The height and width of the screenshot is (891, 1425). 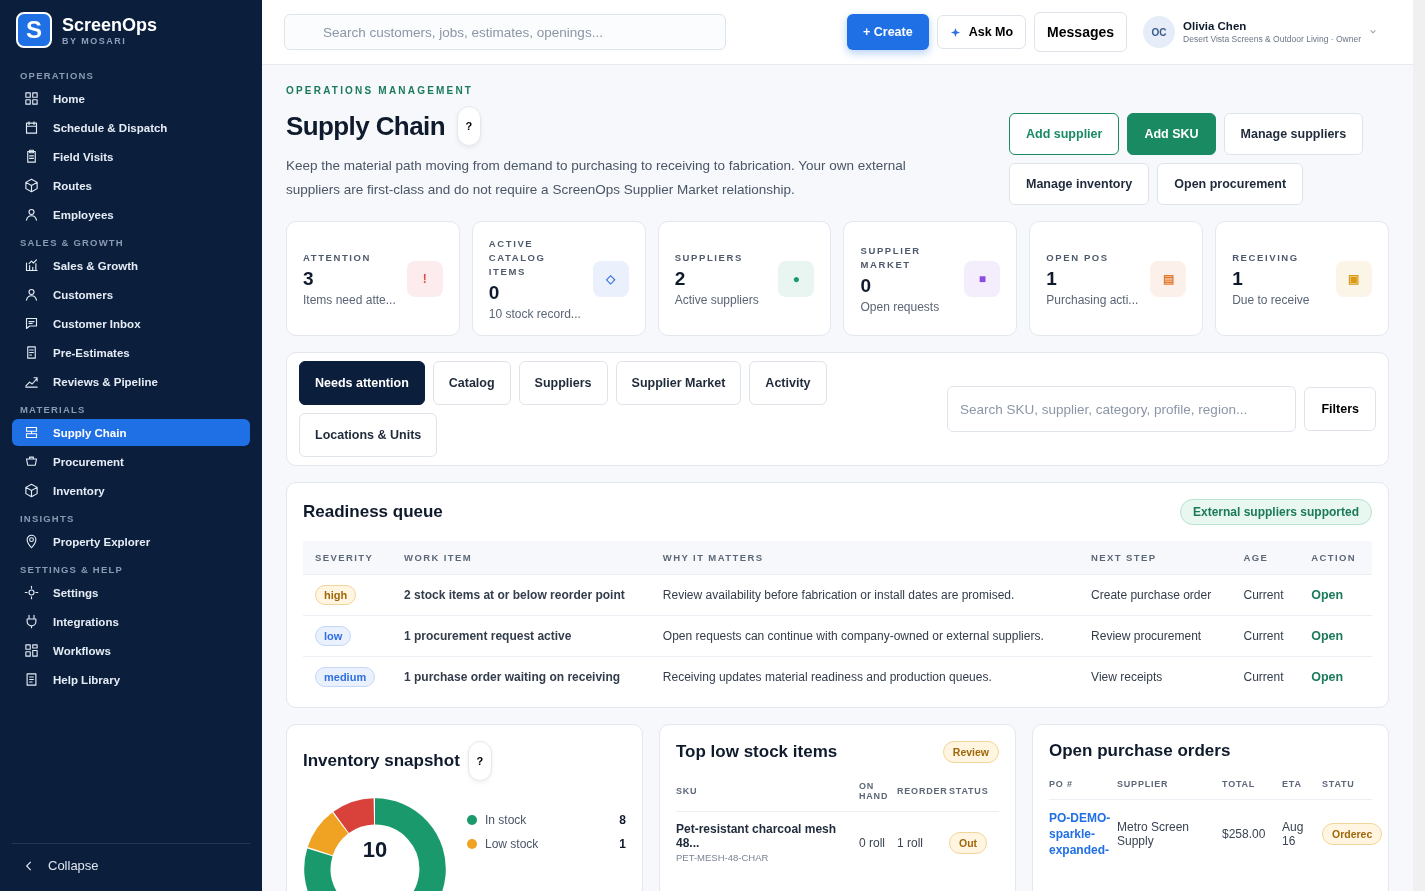 I want to click on collapse-button: Collapse, so click(x=131, y=867).